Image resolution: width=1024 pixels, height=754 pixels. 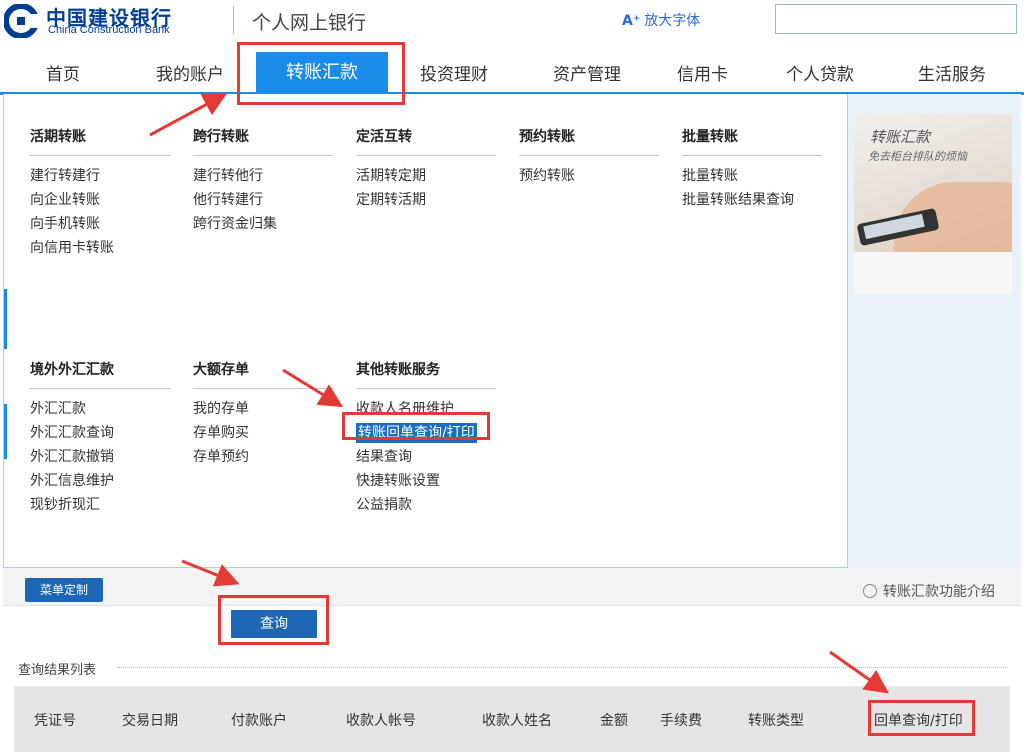 What do you see at coordinates (921, 718) in the screenshot?
I see `annotation-box-receipt-column` at bounding box center [921, 718].